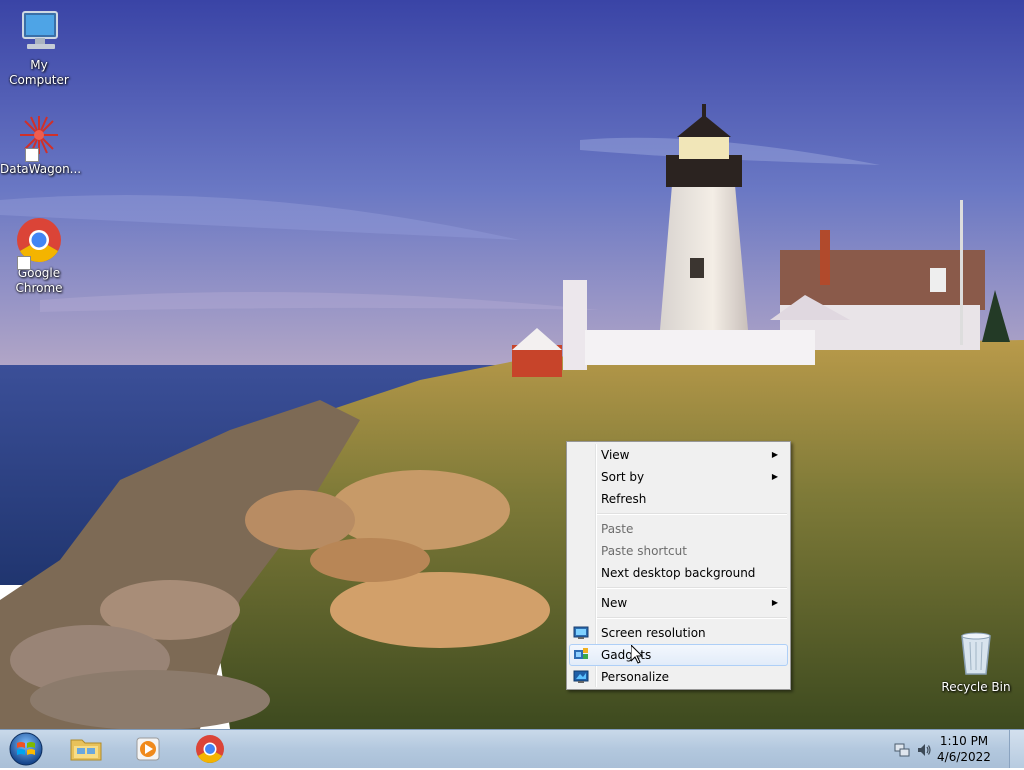  What do you see at coordinates (964, 749) in the screenshot?
I see `taskbar-clock: 1:10 PM 4/6/2022` at bounding box center [964, 749].